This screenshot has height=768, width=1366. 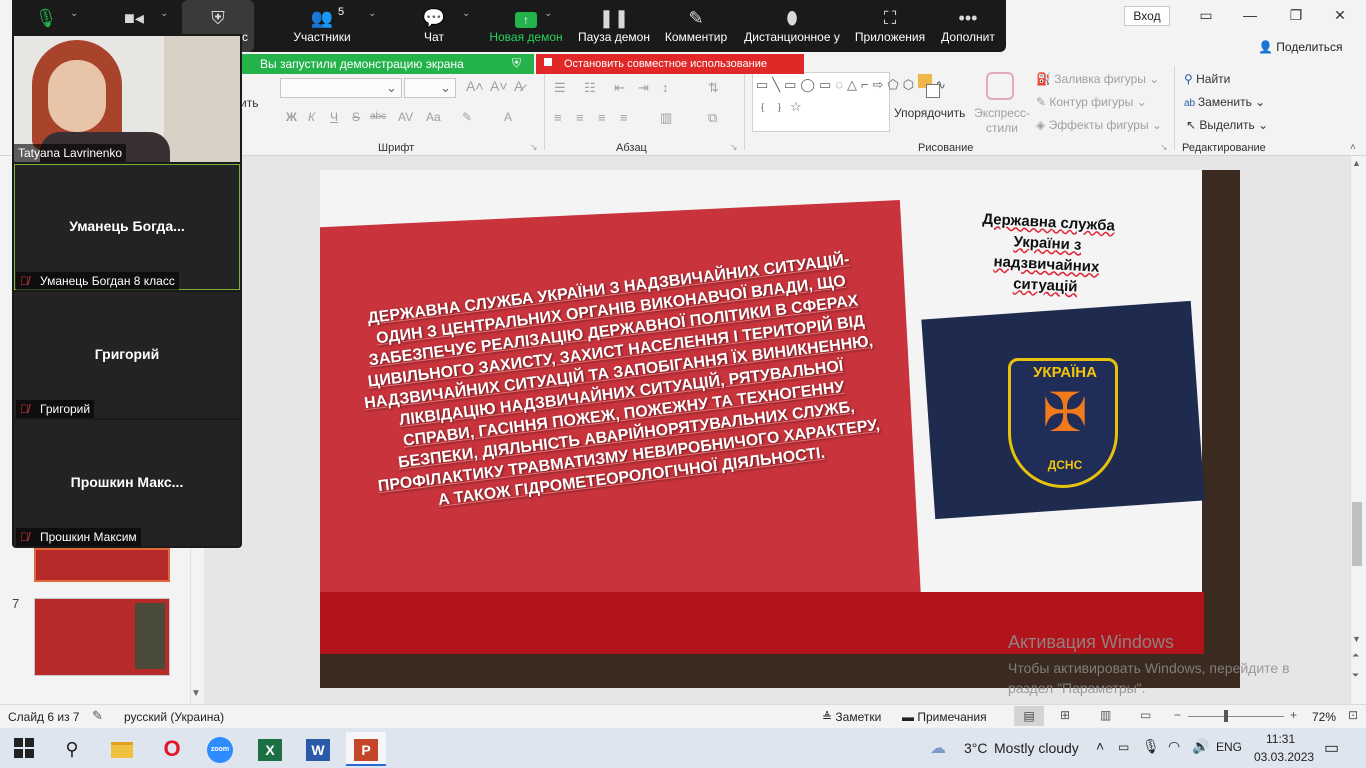 I want to click on shape-effects-button: ◈ Эффекты фигуры ⌄, so click(x=1099, y=125).